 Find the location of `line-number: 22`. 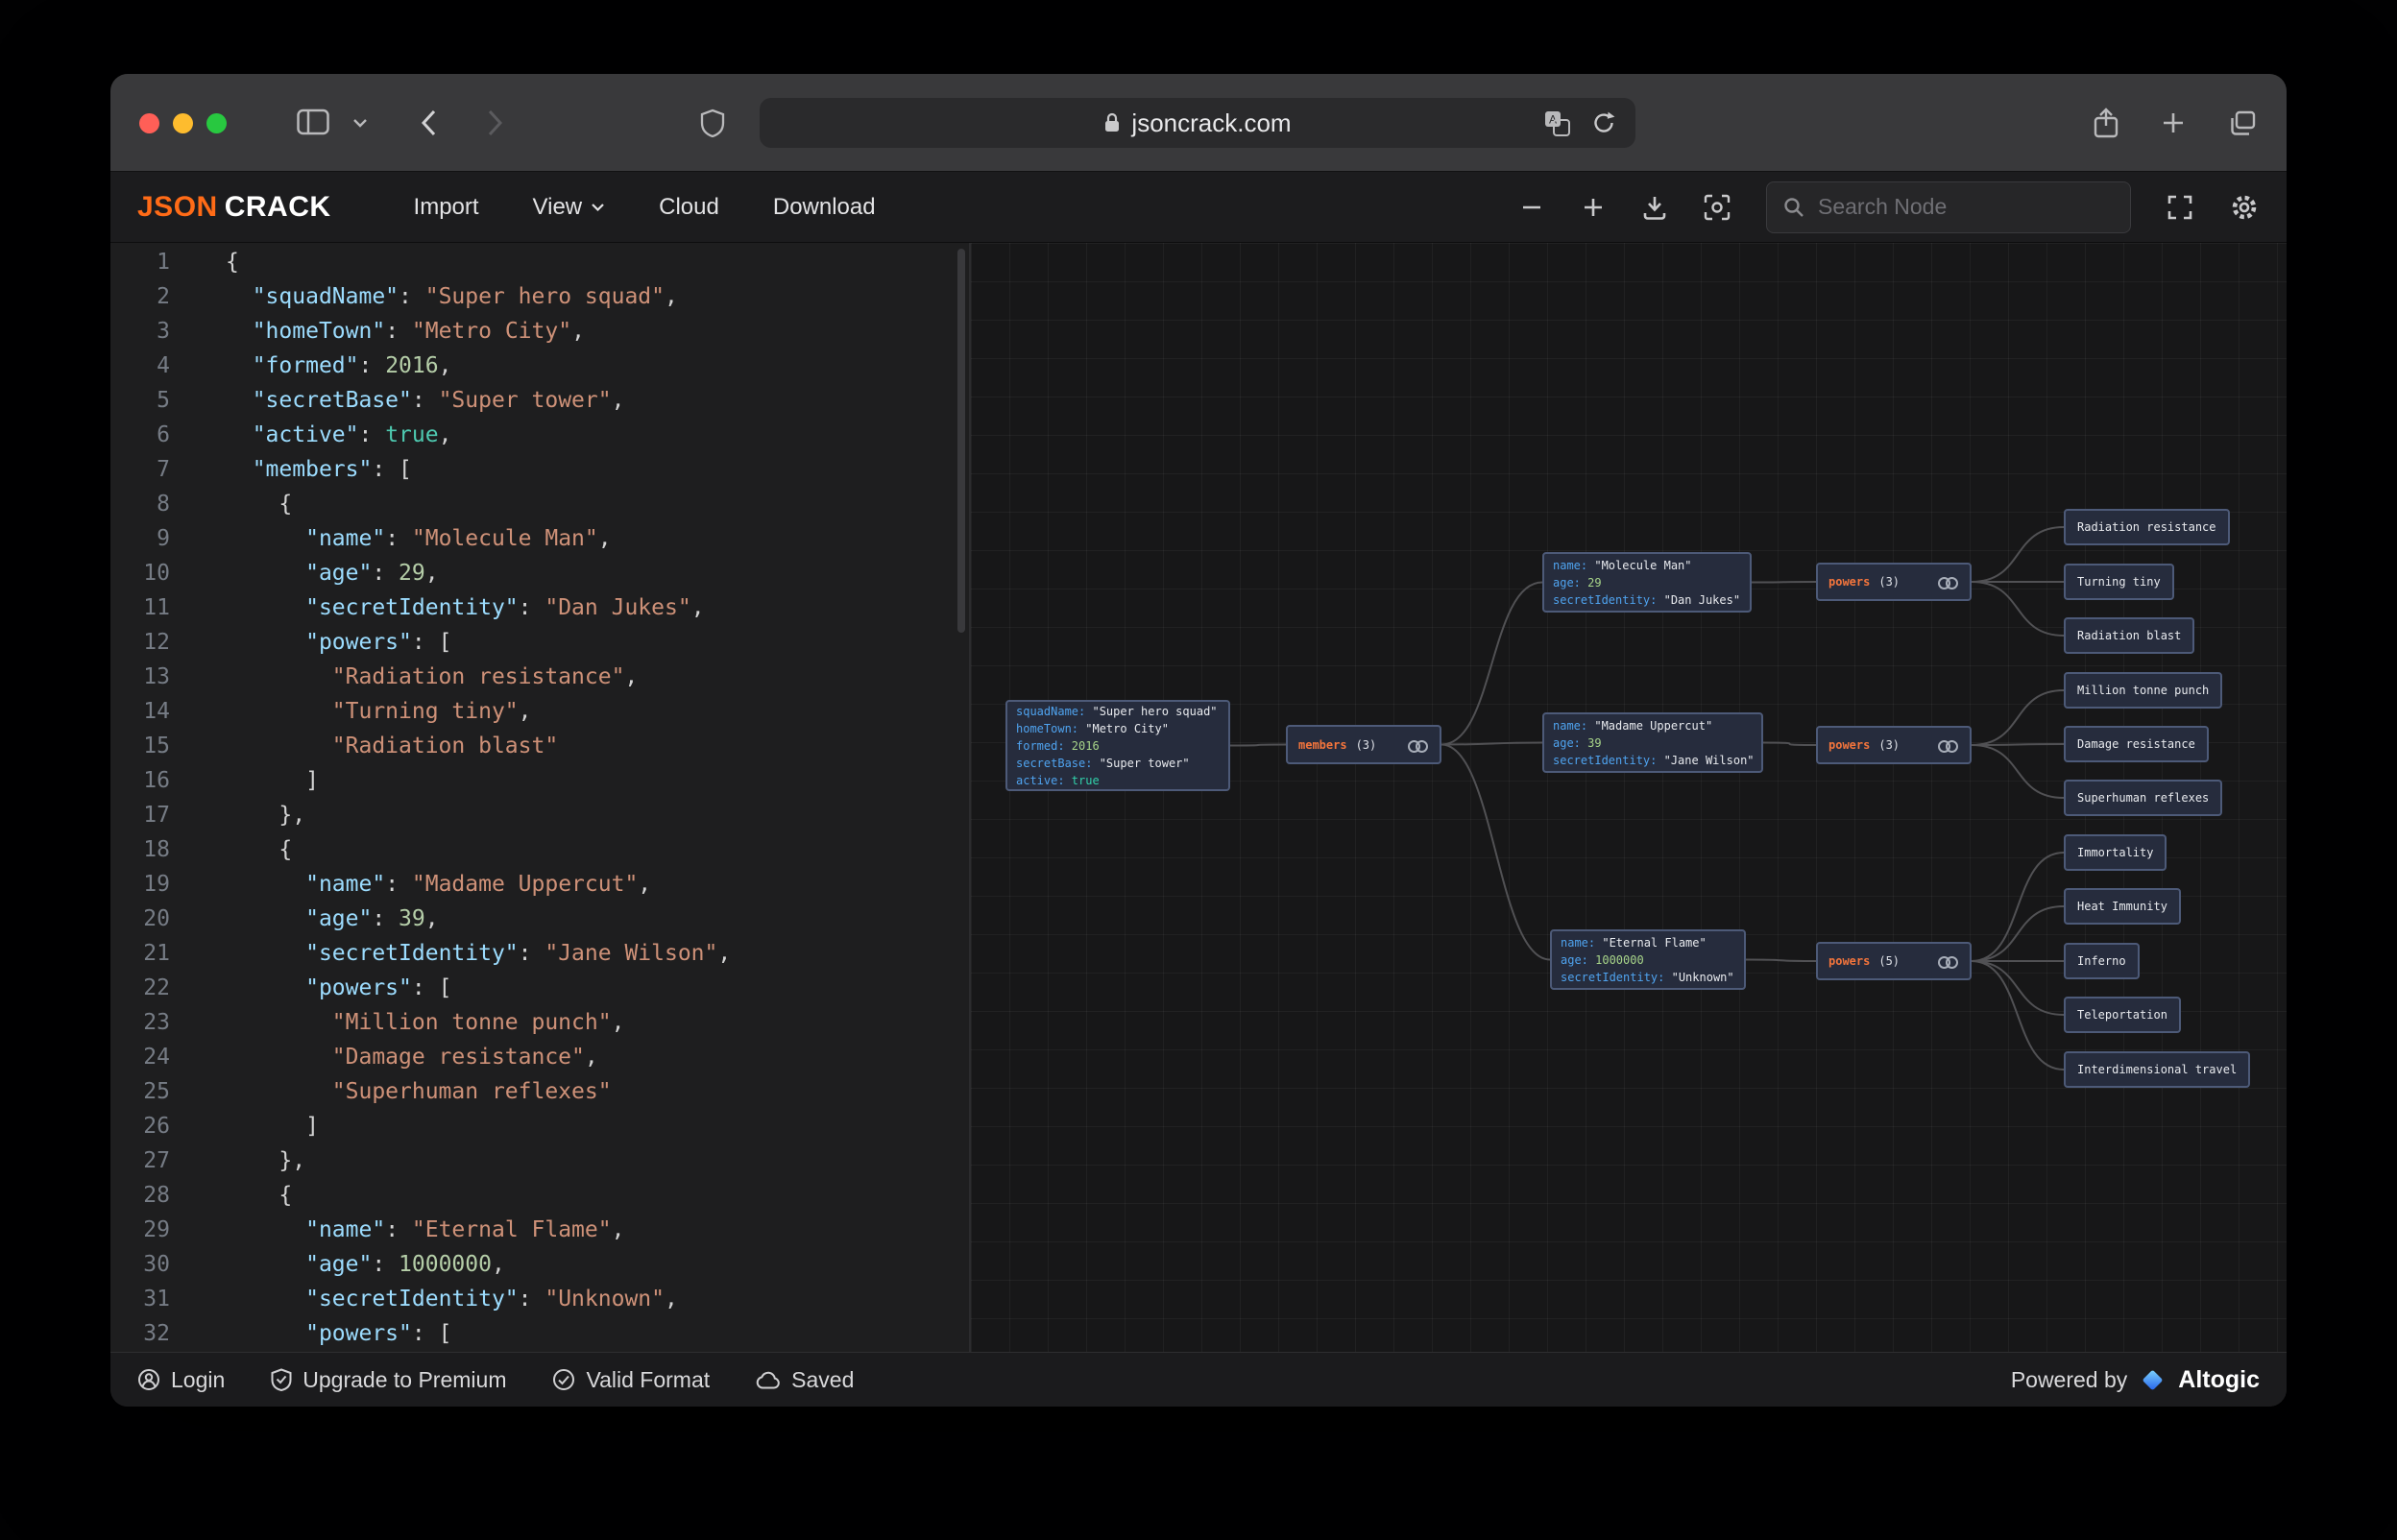

line-number: 22 is located at coordinates (156, 988).